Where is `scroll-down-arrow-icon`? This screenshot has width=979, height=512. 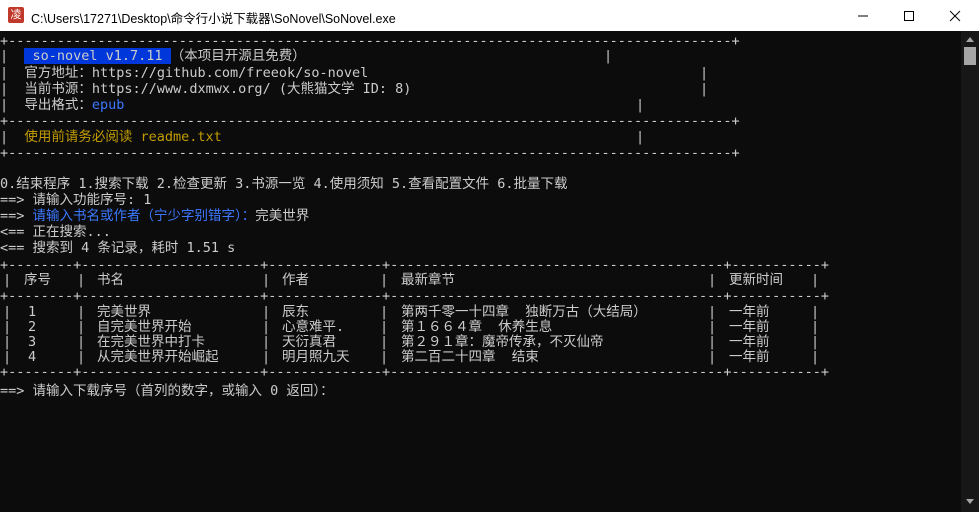 scroll-down-arrow-icon is located at coordinates (970, 501).